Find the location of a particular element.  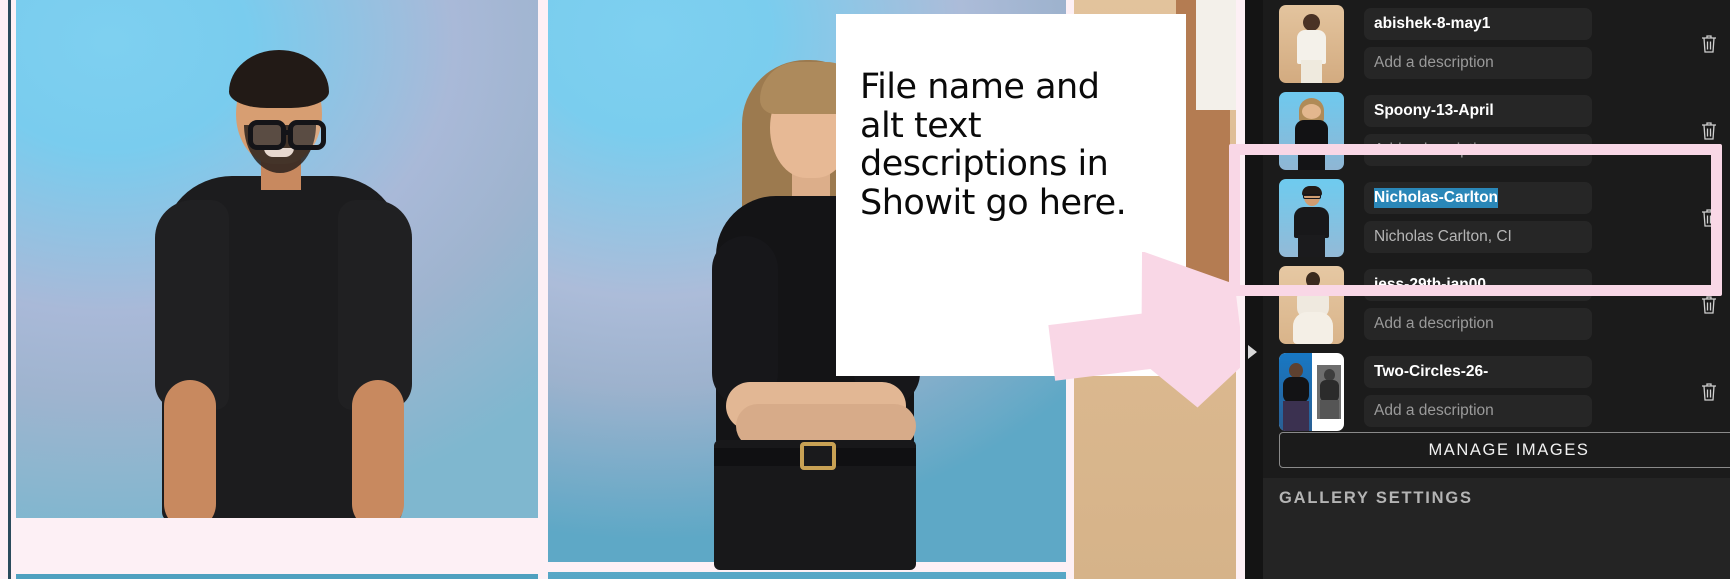

photo-1-arm-left is located at coordinates (190, 449).